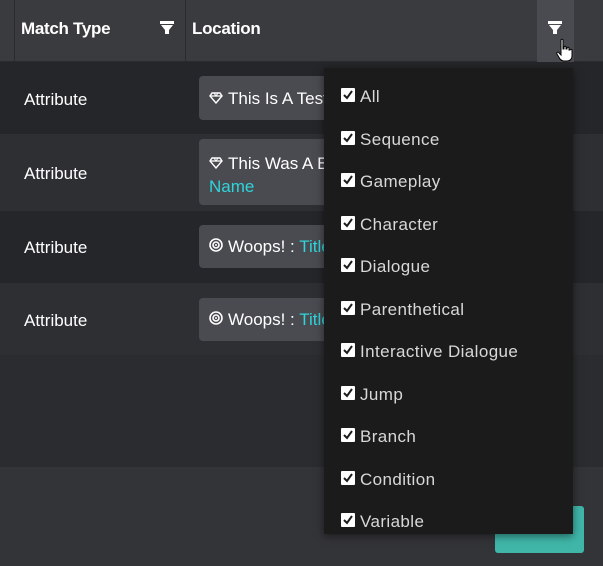 The image size is (603, 566). Describe the element at coordinates (370, 97) in the screenshot. I see `filter-option-label: All` at that location.